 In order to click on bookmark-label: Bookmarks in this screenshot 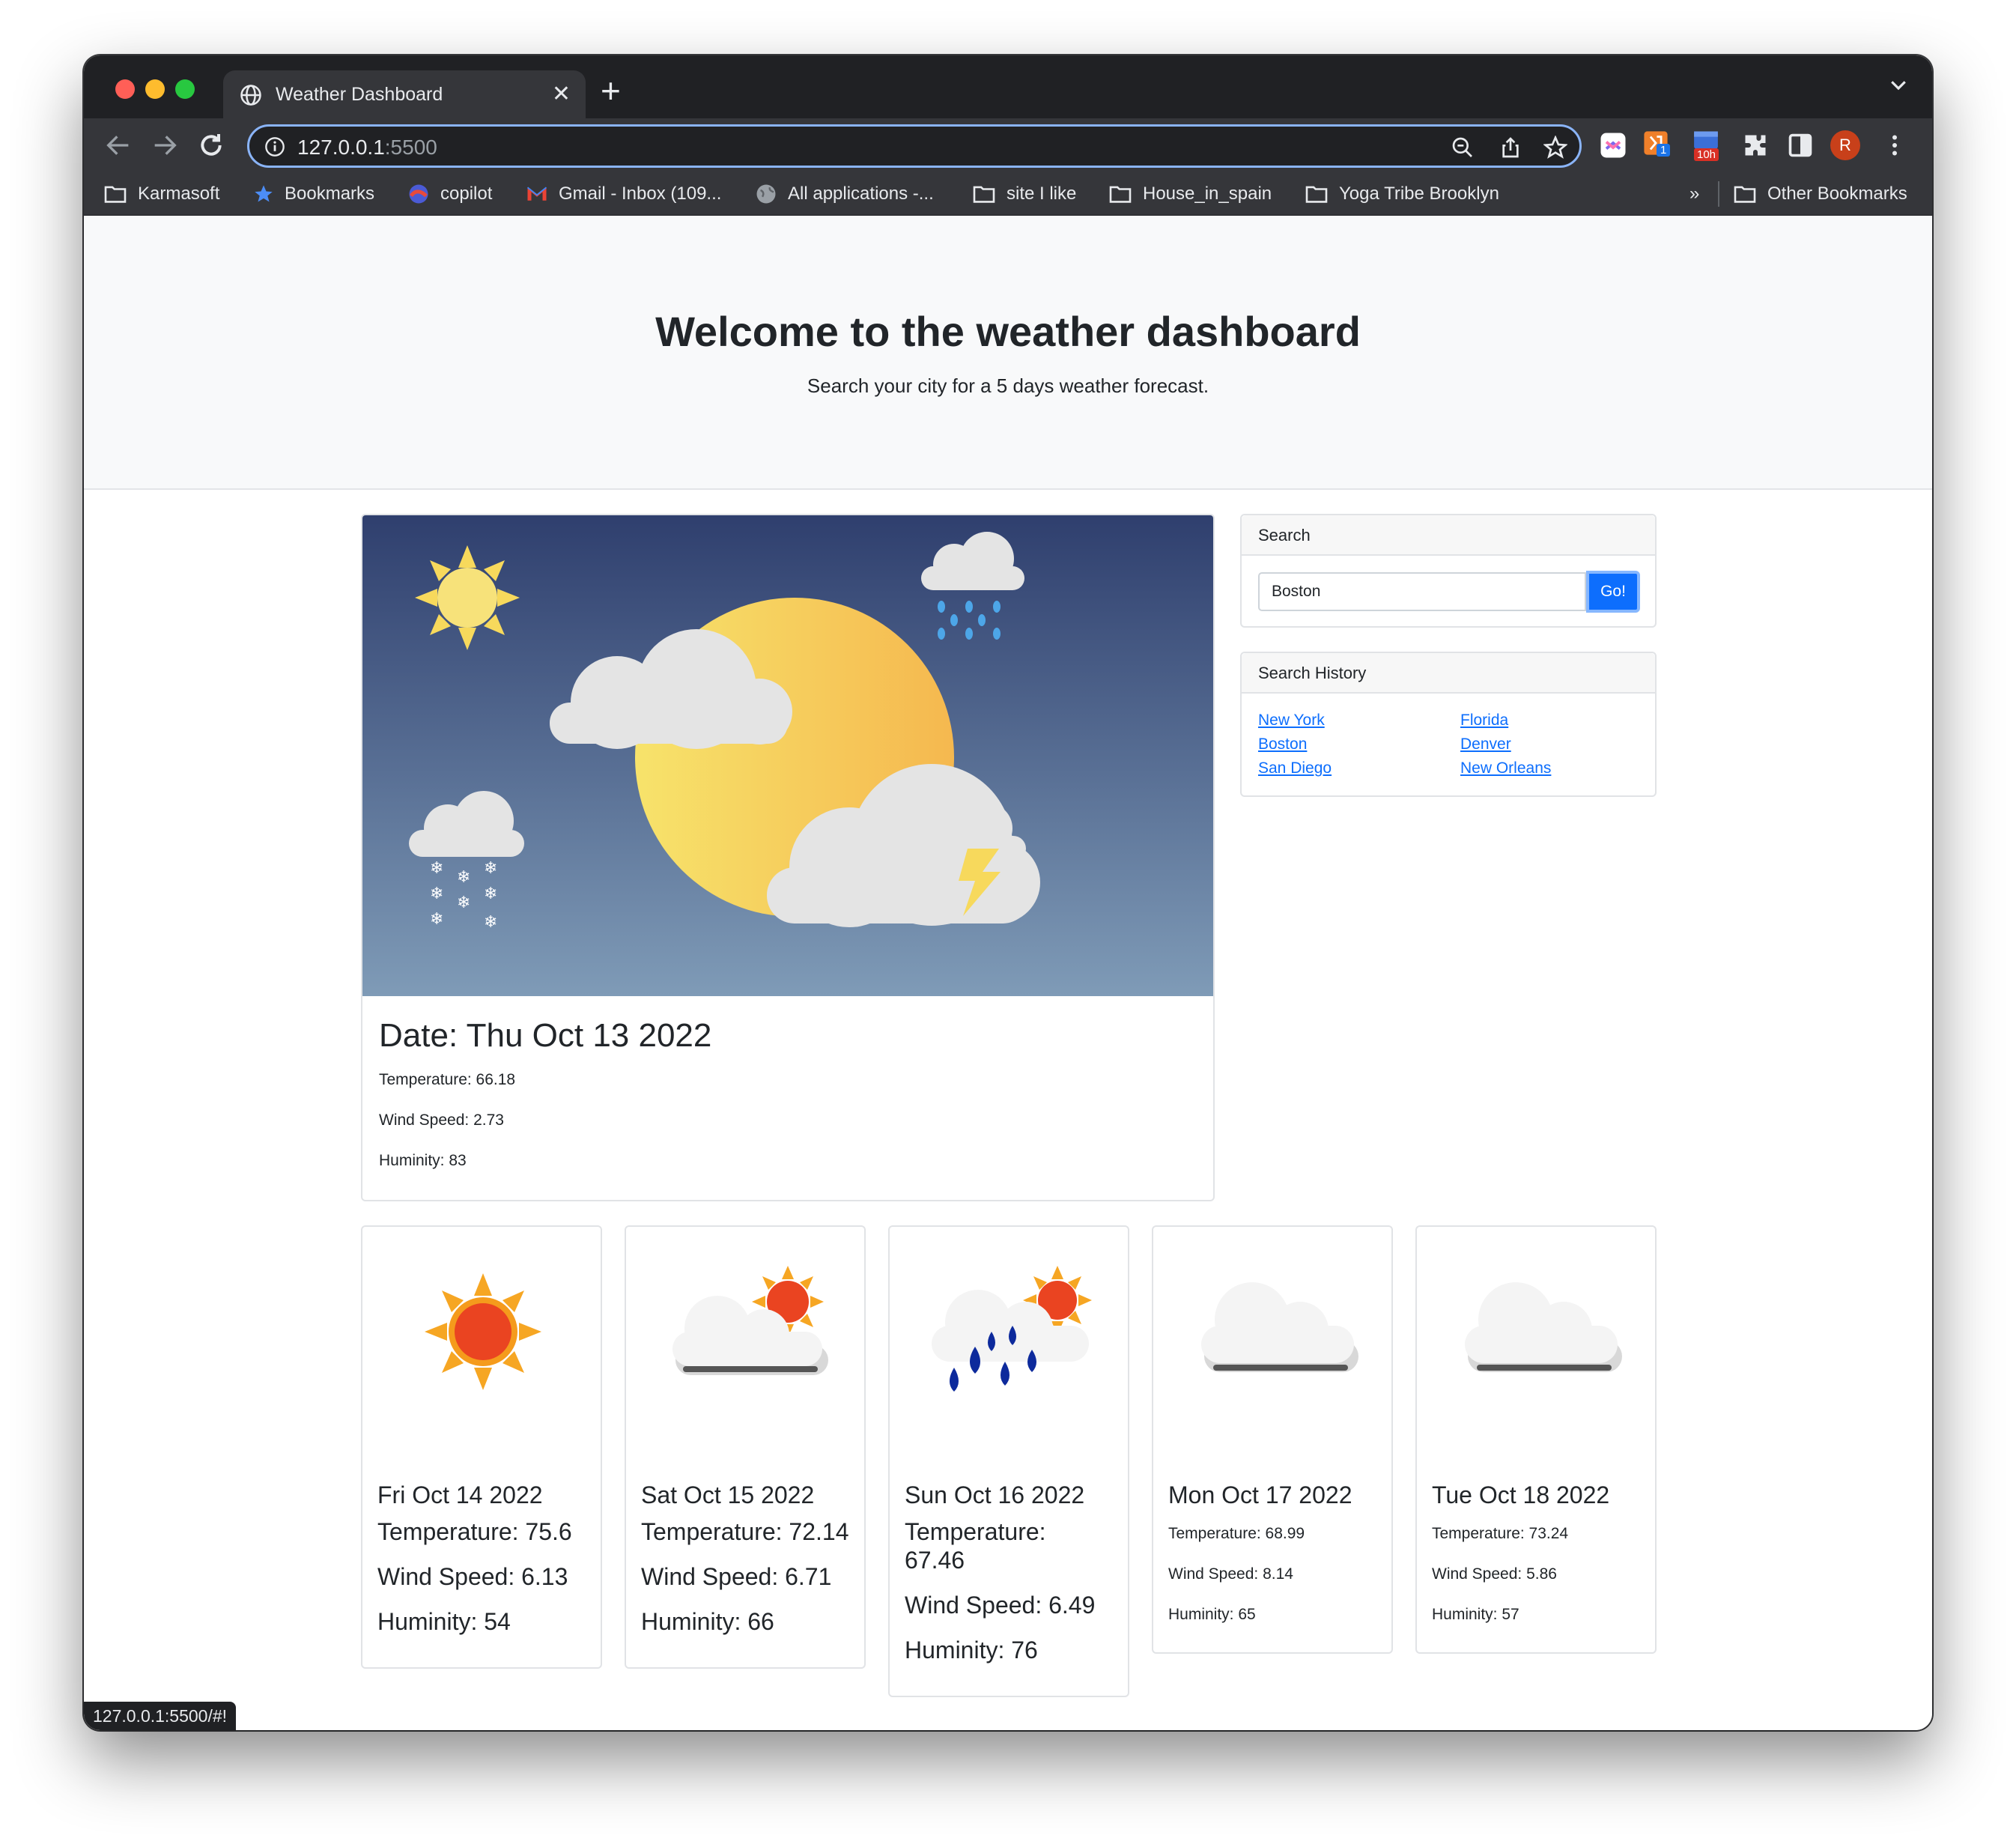, I will do `click(330, 194)`.